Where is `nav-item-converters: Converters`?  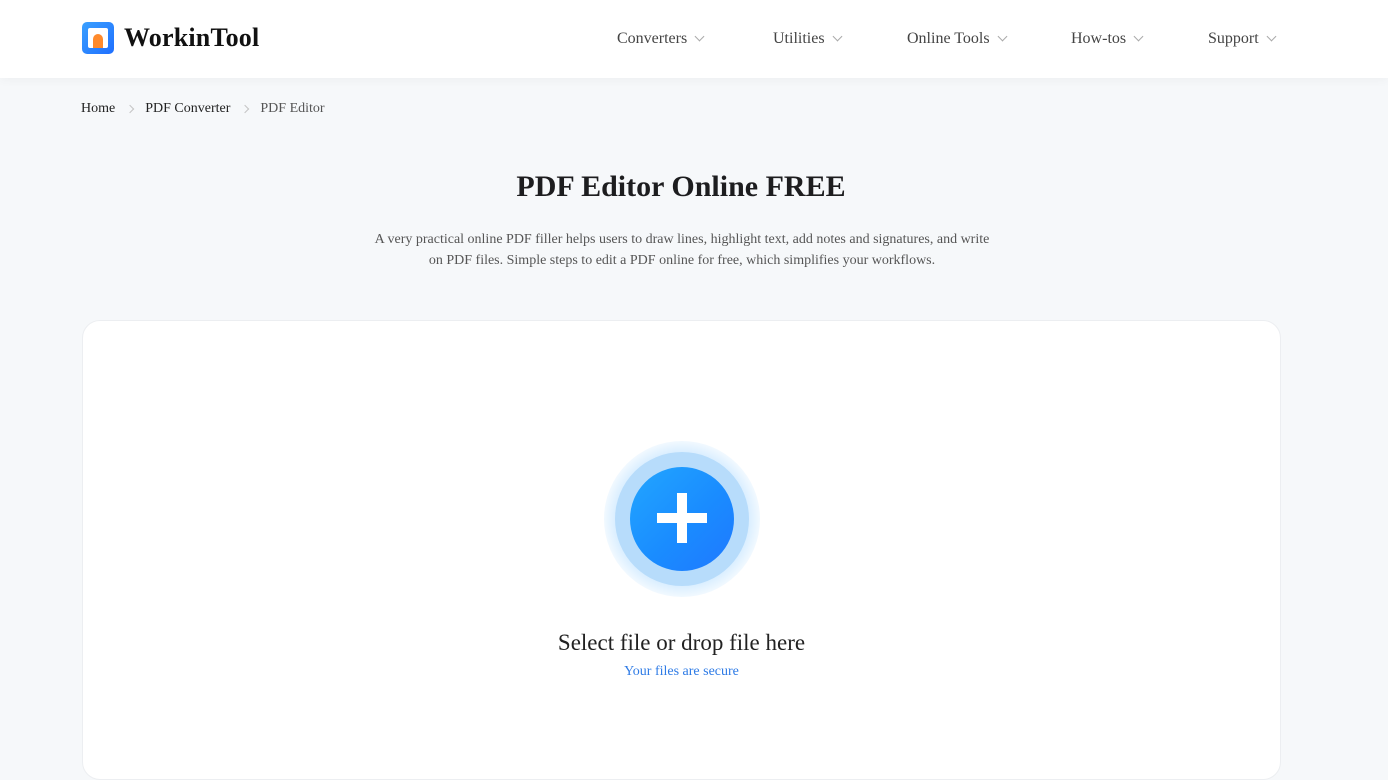
nav-item-converters: Converters is located at coordinates (661, 39).